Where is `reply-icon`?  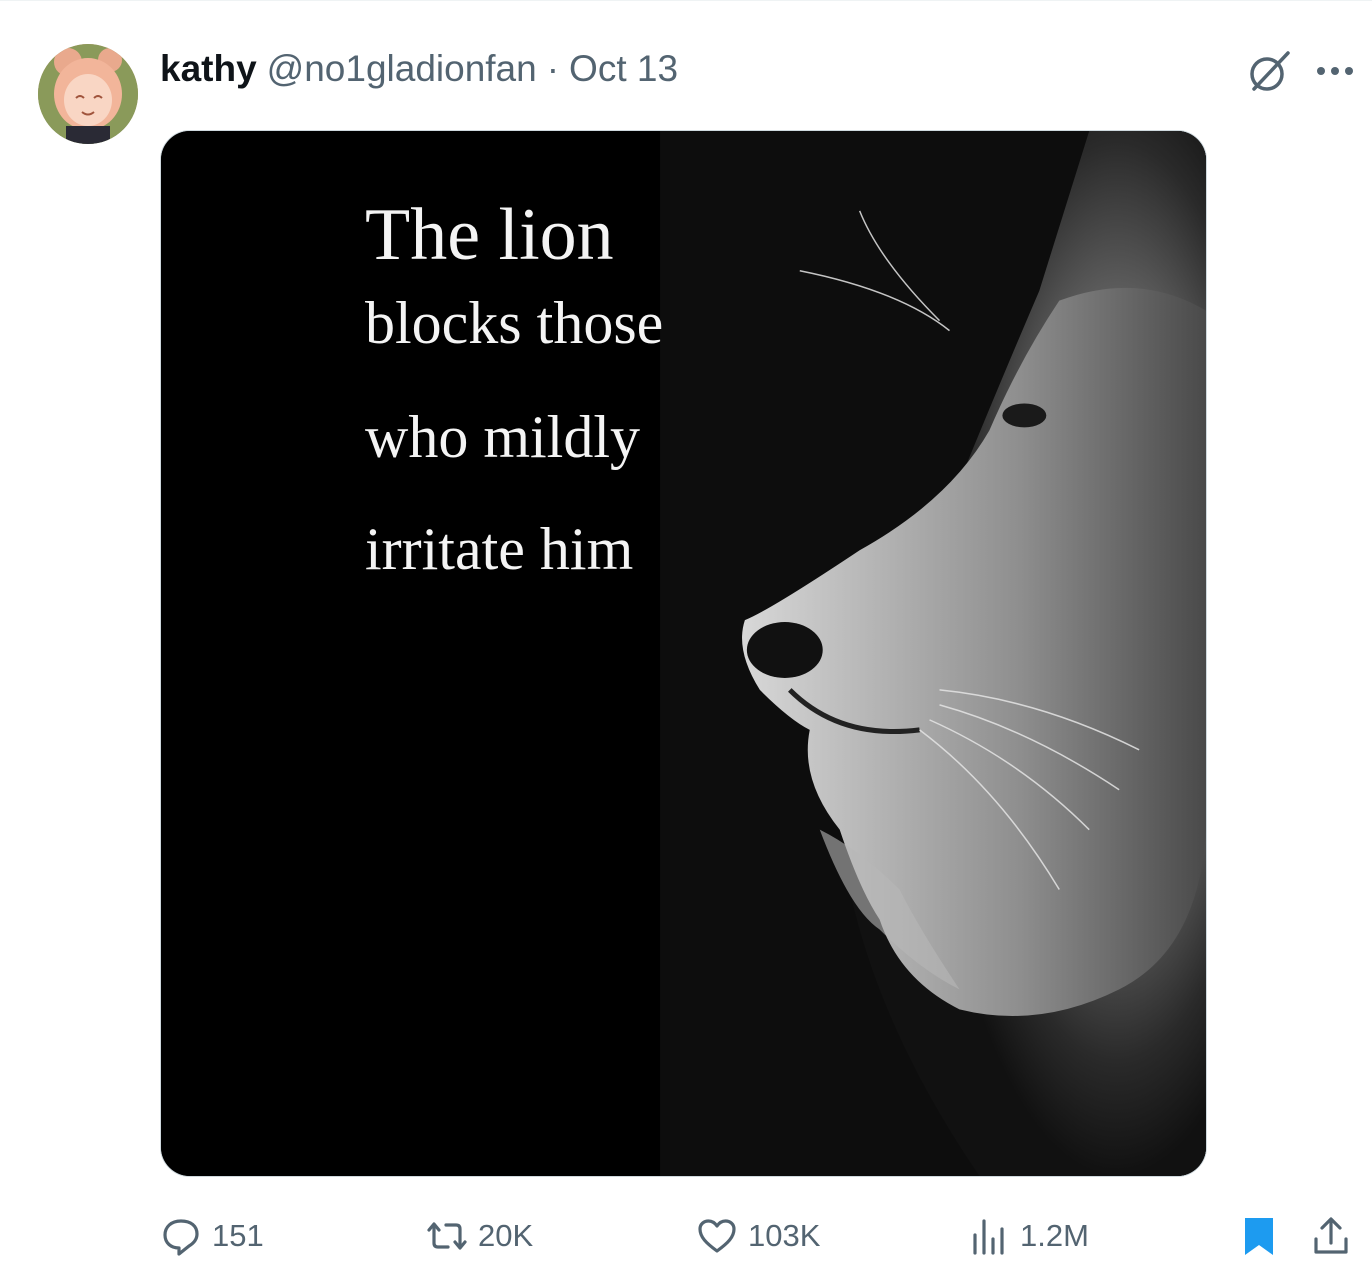 reply-icon is located at coordinates (181, 1237).